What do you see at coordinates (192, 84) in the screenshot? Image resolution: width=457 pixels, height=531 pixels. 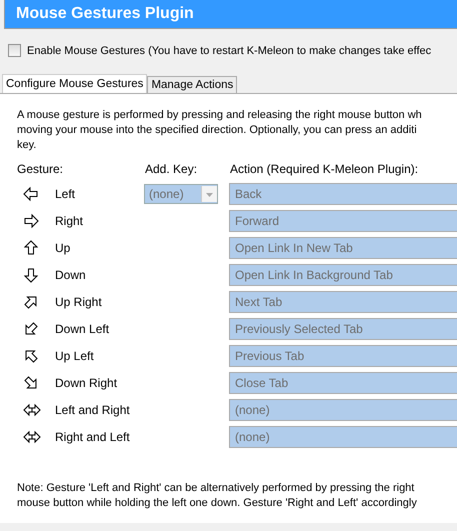 I see `tab: Manage Actions` at bounding box center [192, 84].